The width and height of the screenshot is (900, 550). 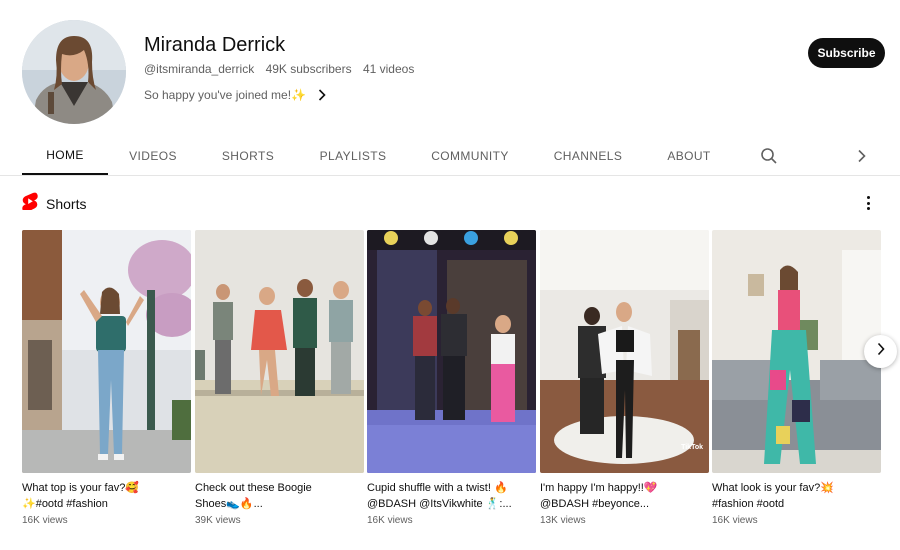 What do you see at coordinates (353, 155) in the screenshot?
I see `tab-playlists: PLAYLISTS` at bounding box center [353, 155].